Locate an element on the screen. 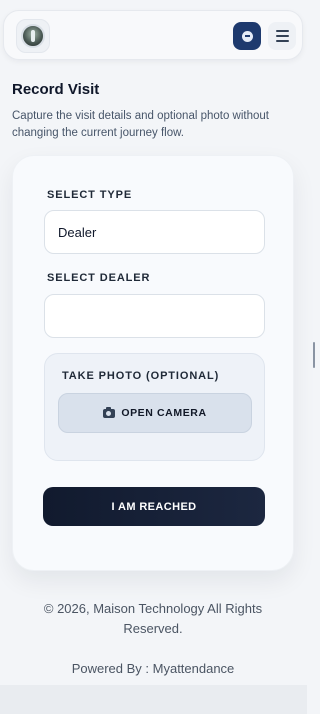  profile-avatar-button is located at coordinates (33, 36).